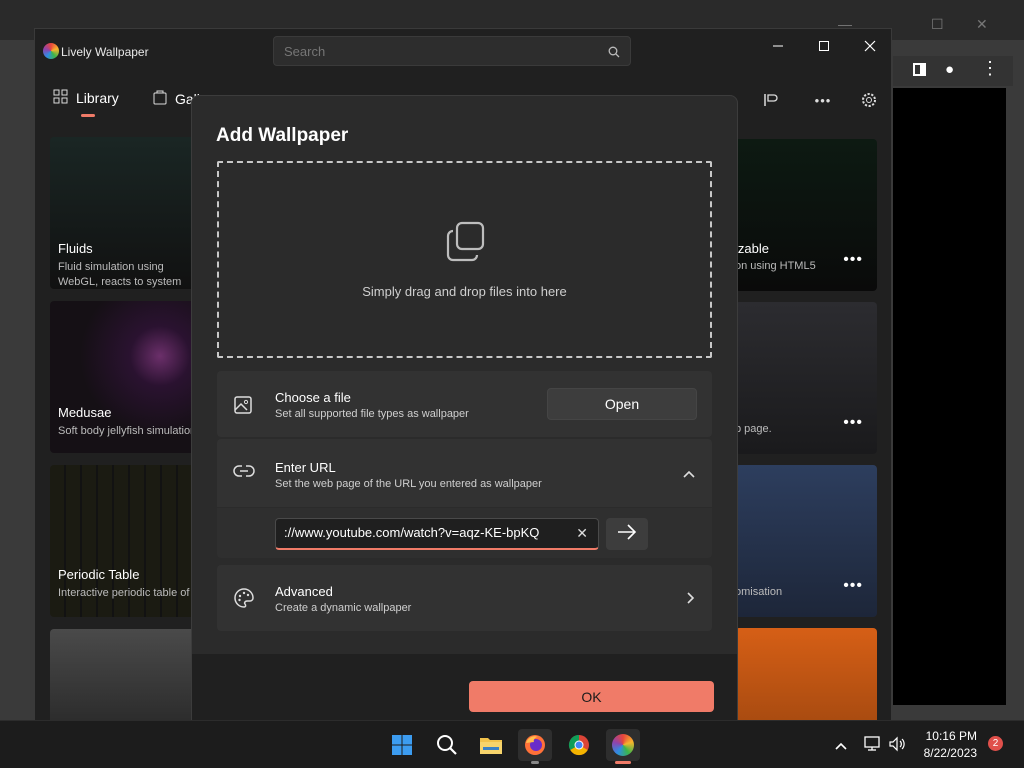 The image size is (1024, 768). Describe the element at coordinates (949, 396) in the screenshot. I see `browser-content` at that location.